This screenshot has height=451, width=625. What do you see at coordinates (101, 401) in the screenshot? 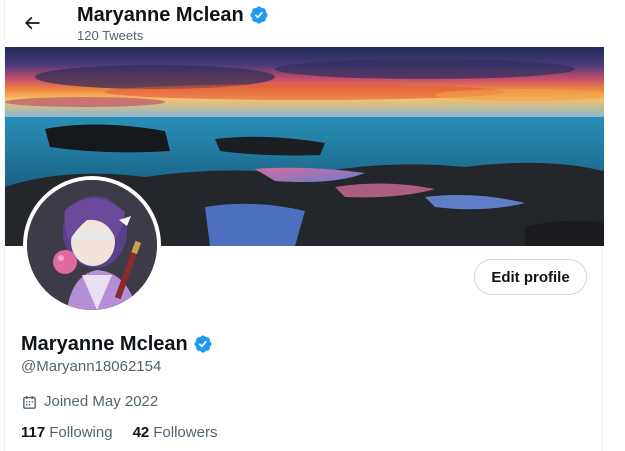
I see `joined-text: Joined May 2022` at bounding box center [101, 401].